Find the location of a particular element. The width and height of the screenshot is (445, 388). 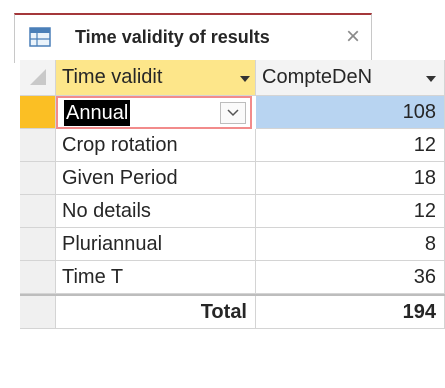

close-icon: × is located at coordinates (353, 37).